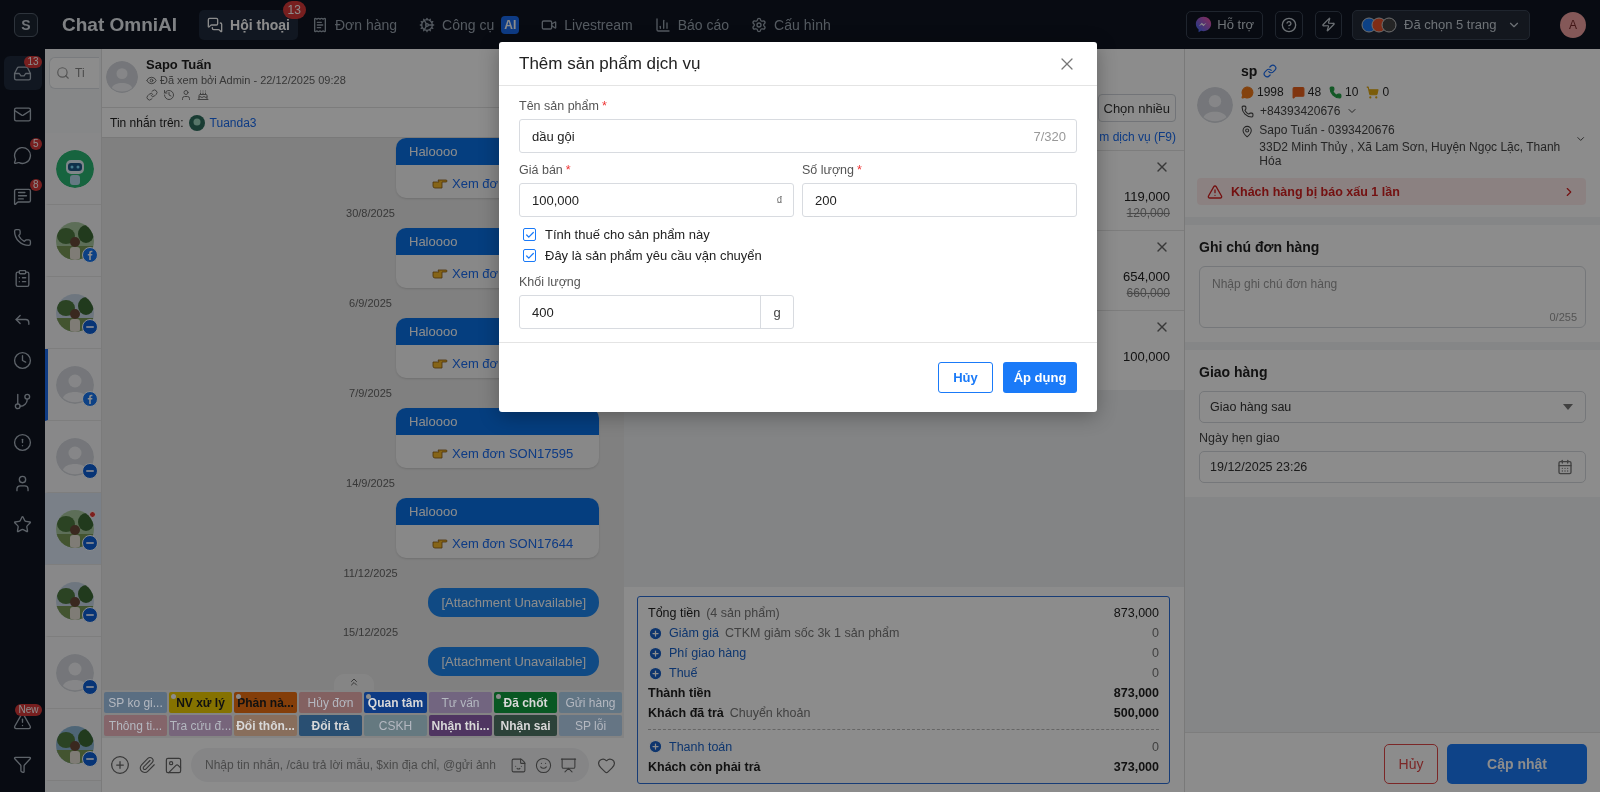 Image resolution: width=1600 pixels, height=792 pixels. What do you see at coordinates (1136, 108) in the screenshot?
I see `multi-select-button: Chọn nhiều` at bounding box center [1136, 108].